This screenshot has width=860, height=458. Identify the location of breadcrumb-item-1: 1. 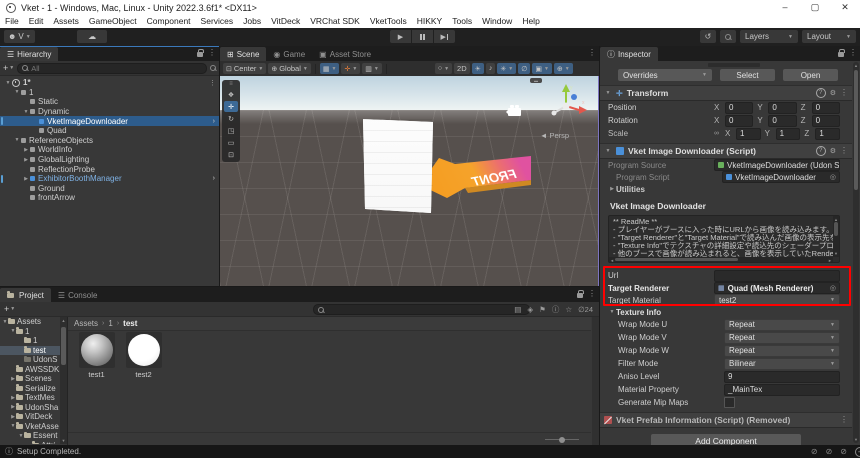
(110, 323).